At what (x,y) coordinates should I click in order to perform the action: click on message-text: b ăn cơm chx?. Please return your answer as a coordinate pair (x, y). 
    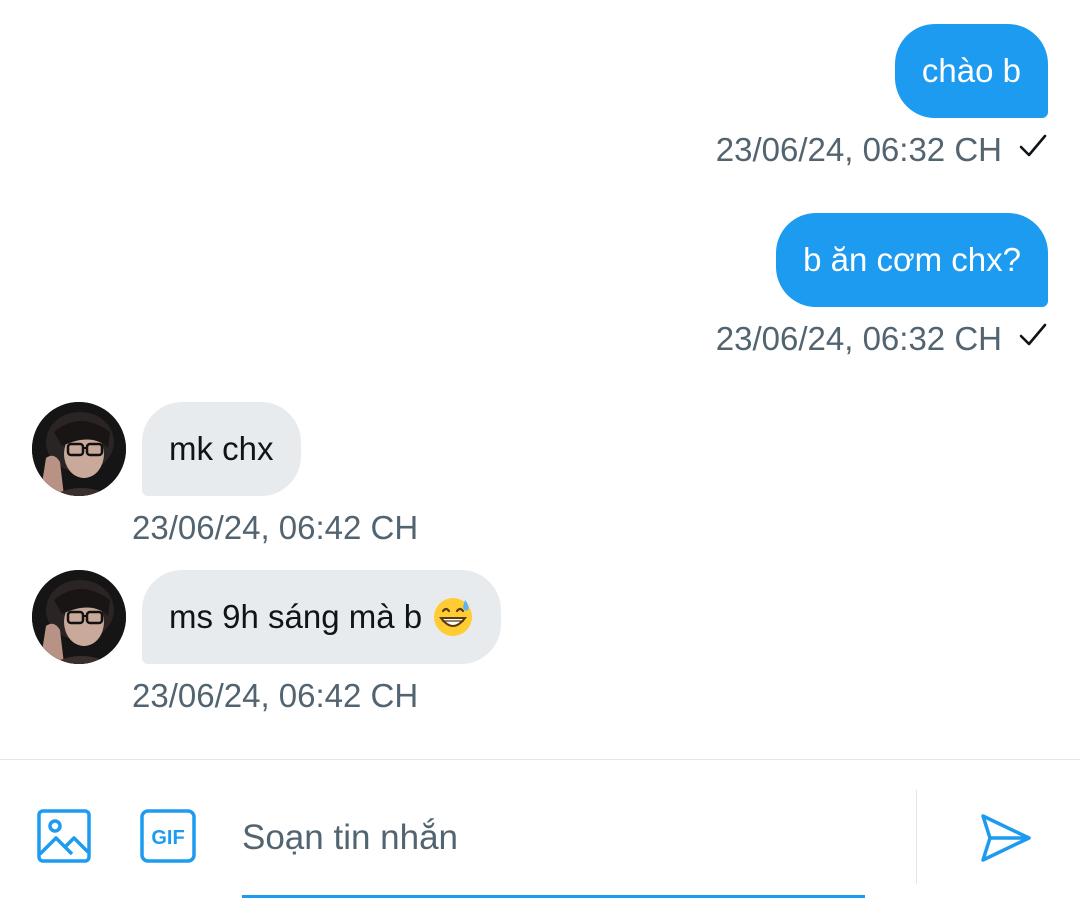
    Looking at the image, I should click on (912, 259).